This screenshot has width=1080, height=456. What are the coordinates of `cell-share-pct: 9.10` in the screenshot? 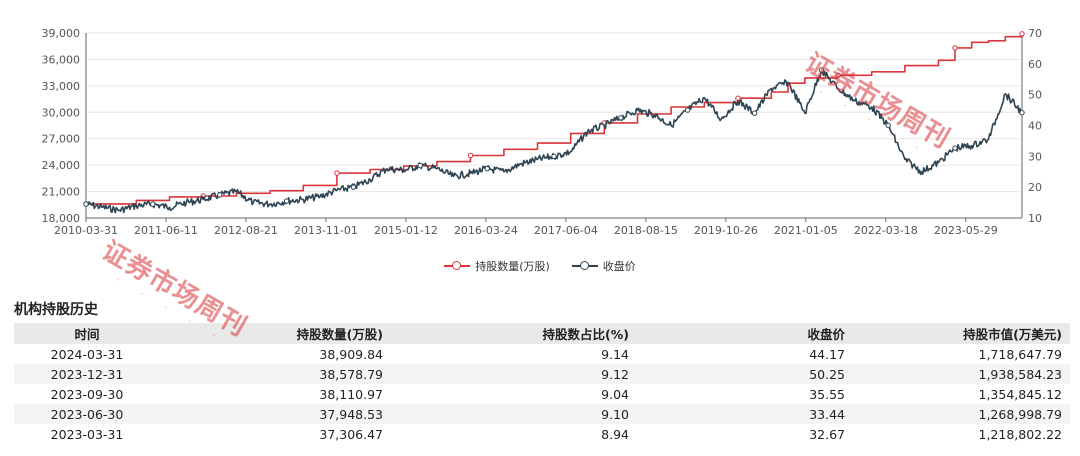 It's located at (514, 414).